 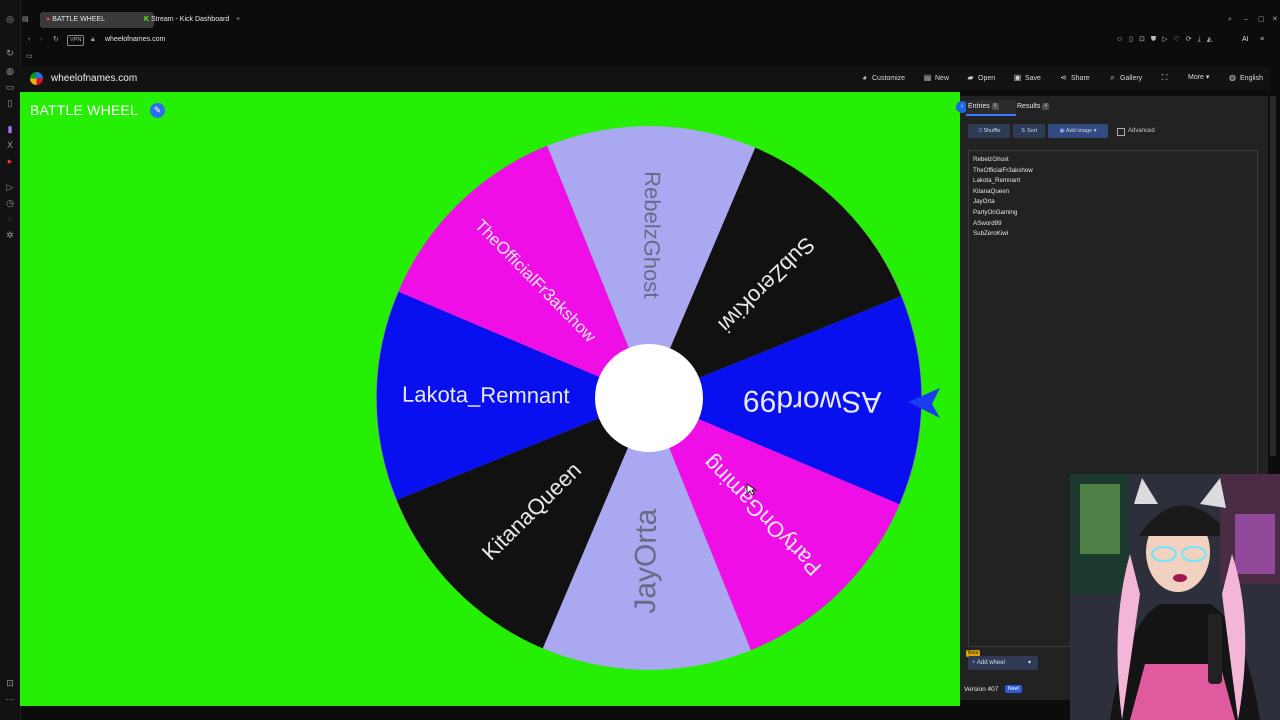 What do you see at coordinates (812, 401) in the screenshot?
I see `wheel-segment-label: ASword99` at bounding box center [812, 401].